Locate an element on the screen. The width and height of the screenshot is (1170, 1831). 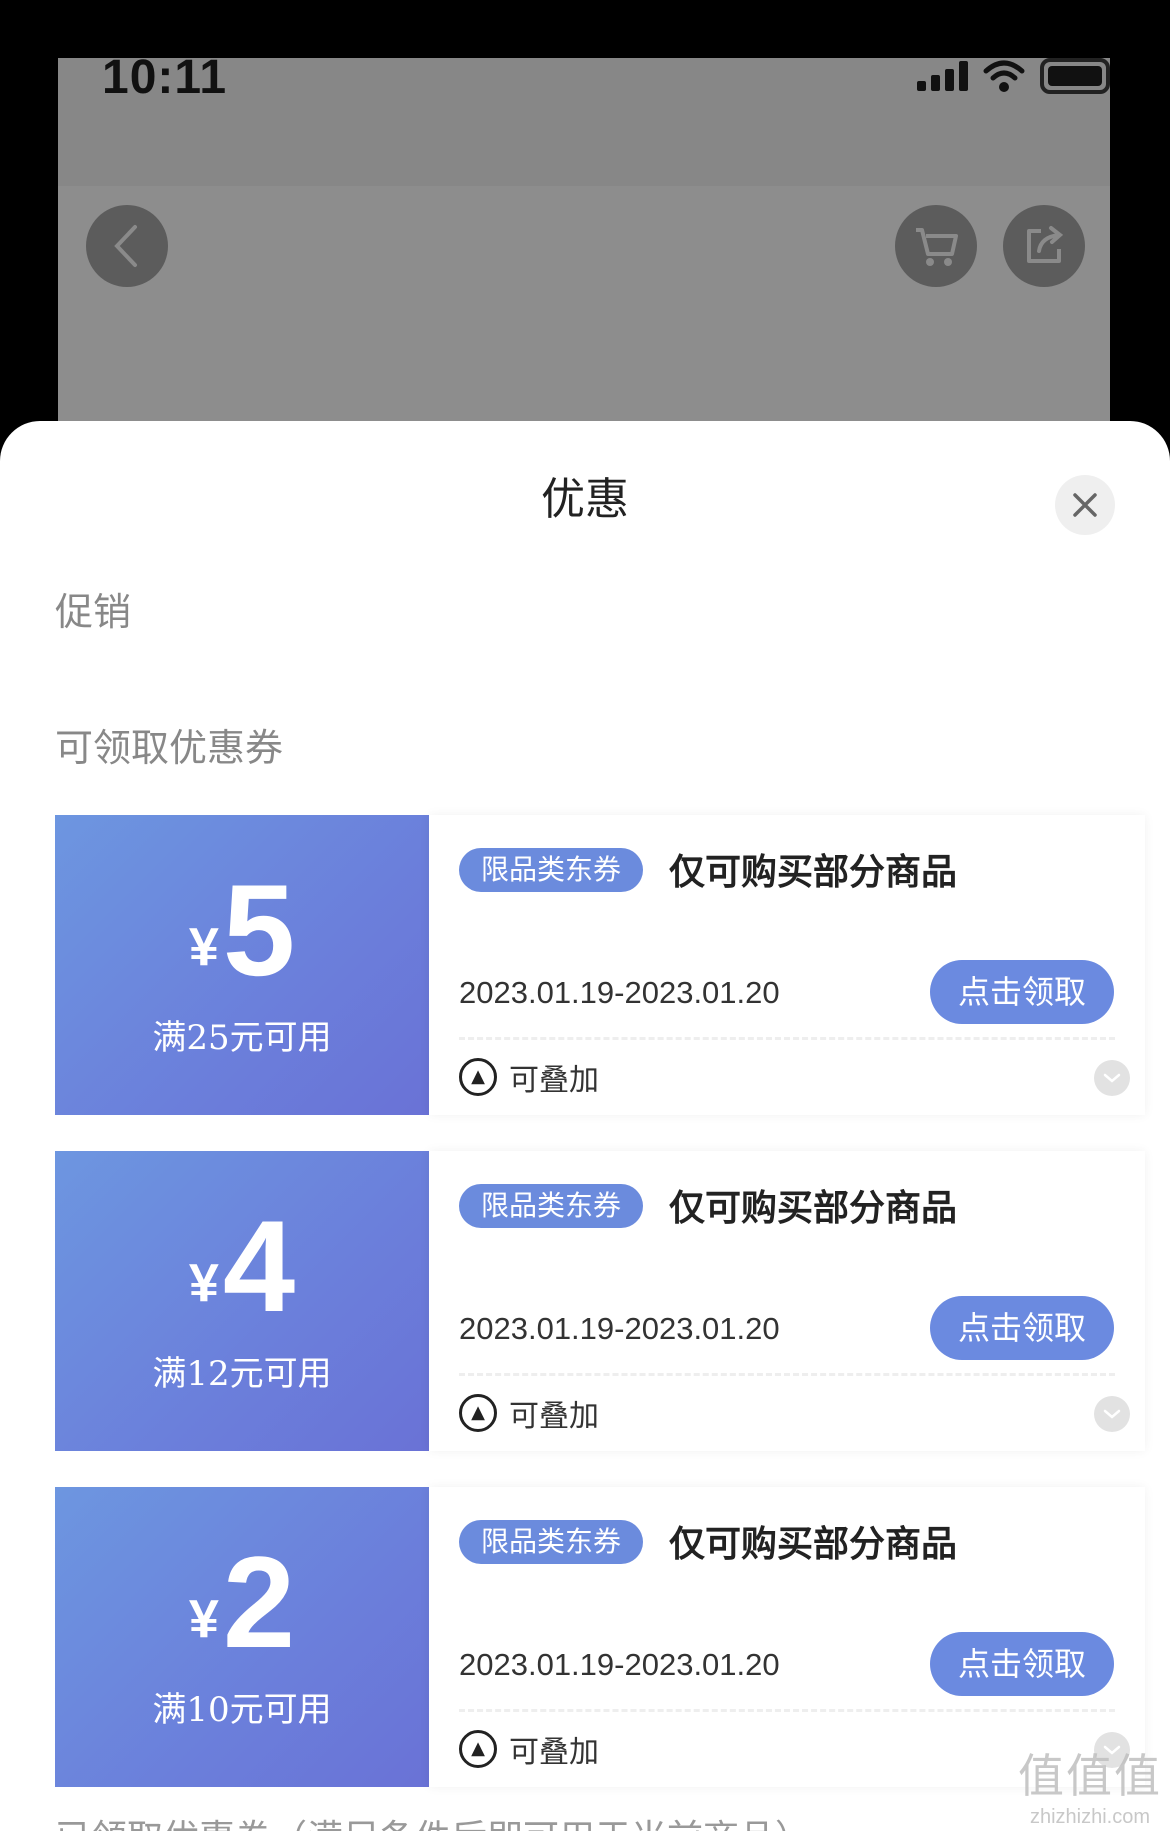
back-arrow-icon is located at coordinates (125, 246).